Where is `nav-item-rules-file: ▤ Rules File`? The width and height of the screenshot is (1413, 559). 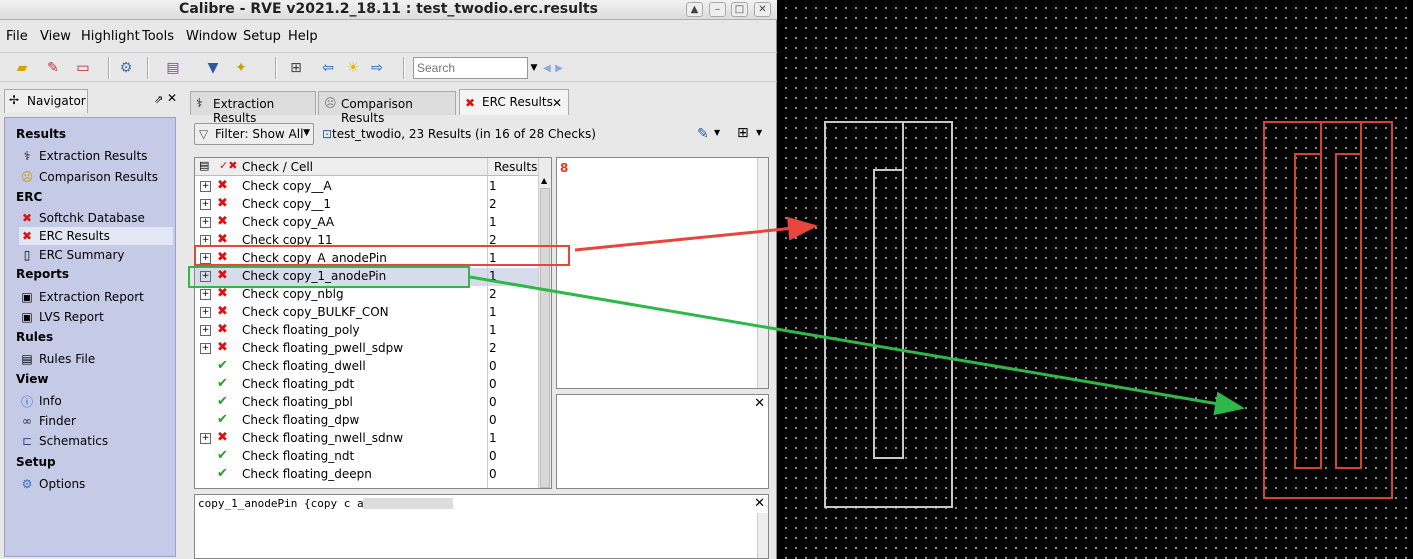 nav-item-rules-file: ▤ Rules File is located at coordinates (96, 359).